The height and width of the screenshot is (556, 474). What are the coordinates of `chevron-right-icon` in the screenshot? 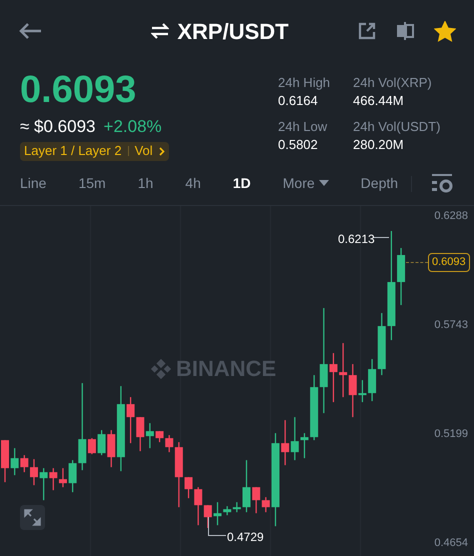 It's located at (161, 151).